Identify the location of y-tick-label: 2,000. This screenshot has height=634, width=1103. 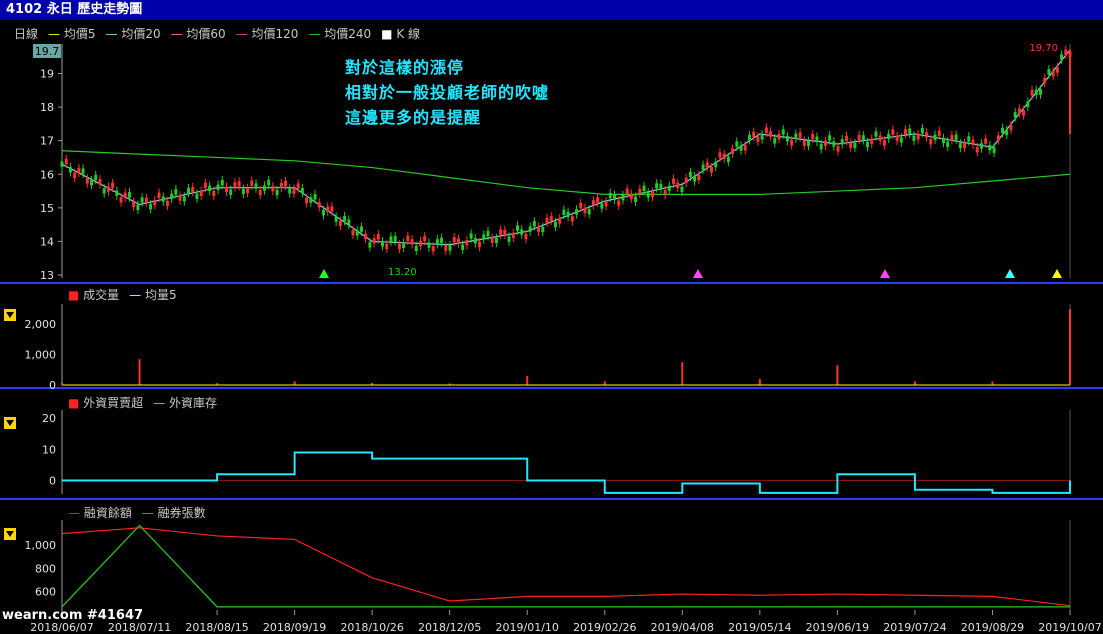
(41, 324).